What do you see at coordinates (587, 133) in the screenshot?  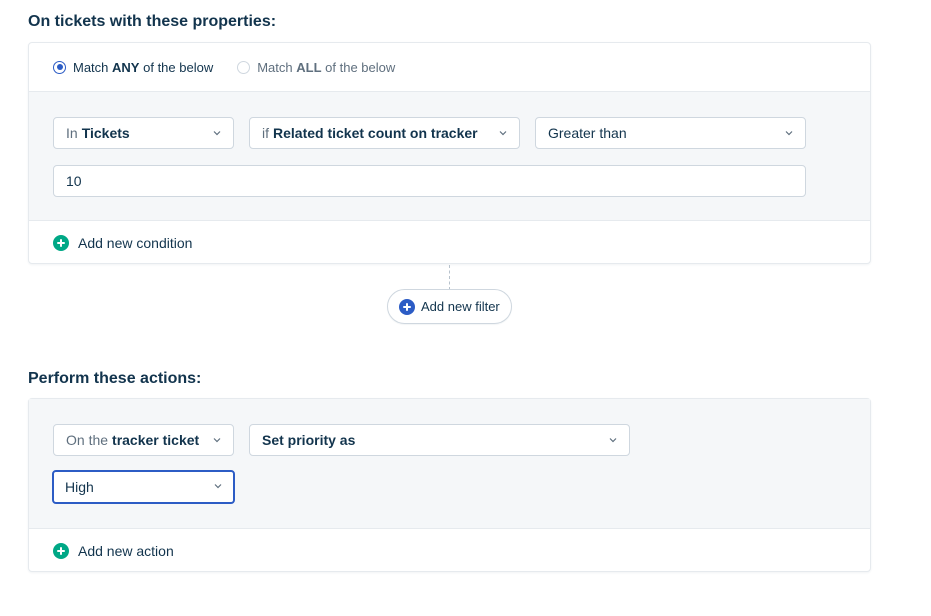 I see `operator-select-value: Greater than` at bounding box center [587, 133].